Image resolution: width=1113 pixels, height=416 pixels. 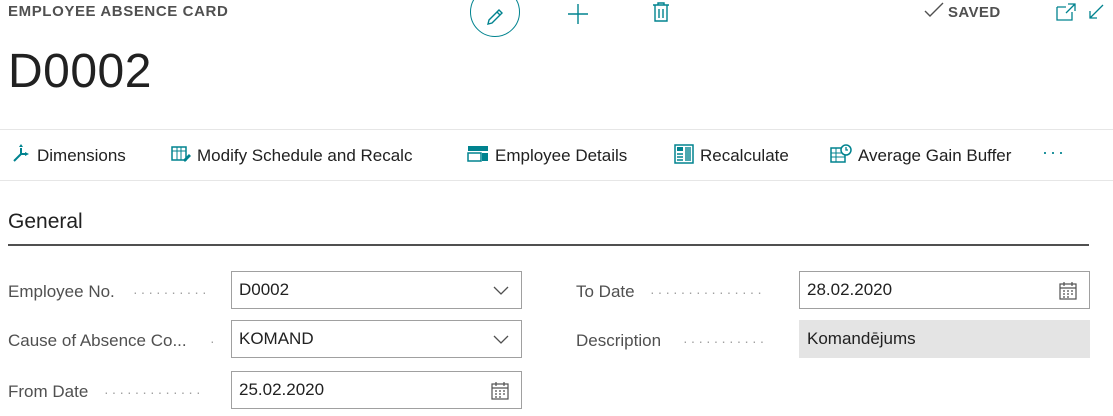 I want to click on action-label: Recalculate, so click(x=744, y=155).